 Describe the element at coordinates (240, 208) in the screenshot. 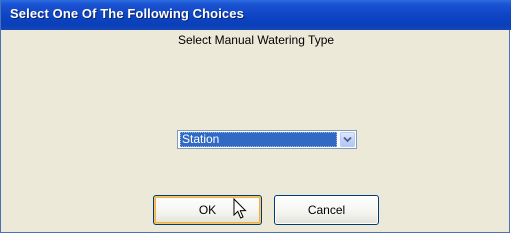

I see `mouse-pointer-icon` at that location.